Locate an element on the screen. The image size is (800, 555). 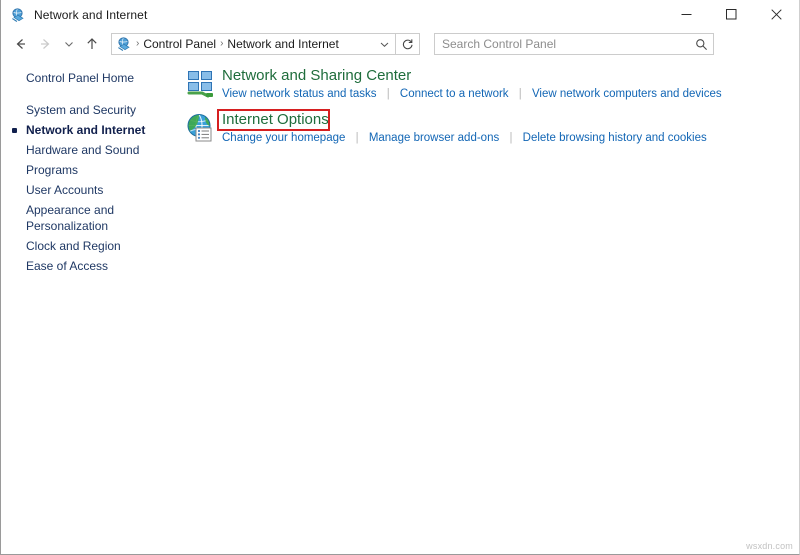
internet-options-title-wrap: Internet Options is located at coordinates (273, 120).